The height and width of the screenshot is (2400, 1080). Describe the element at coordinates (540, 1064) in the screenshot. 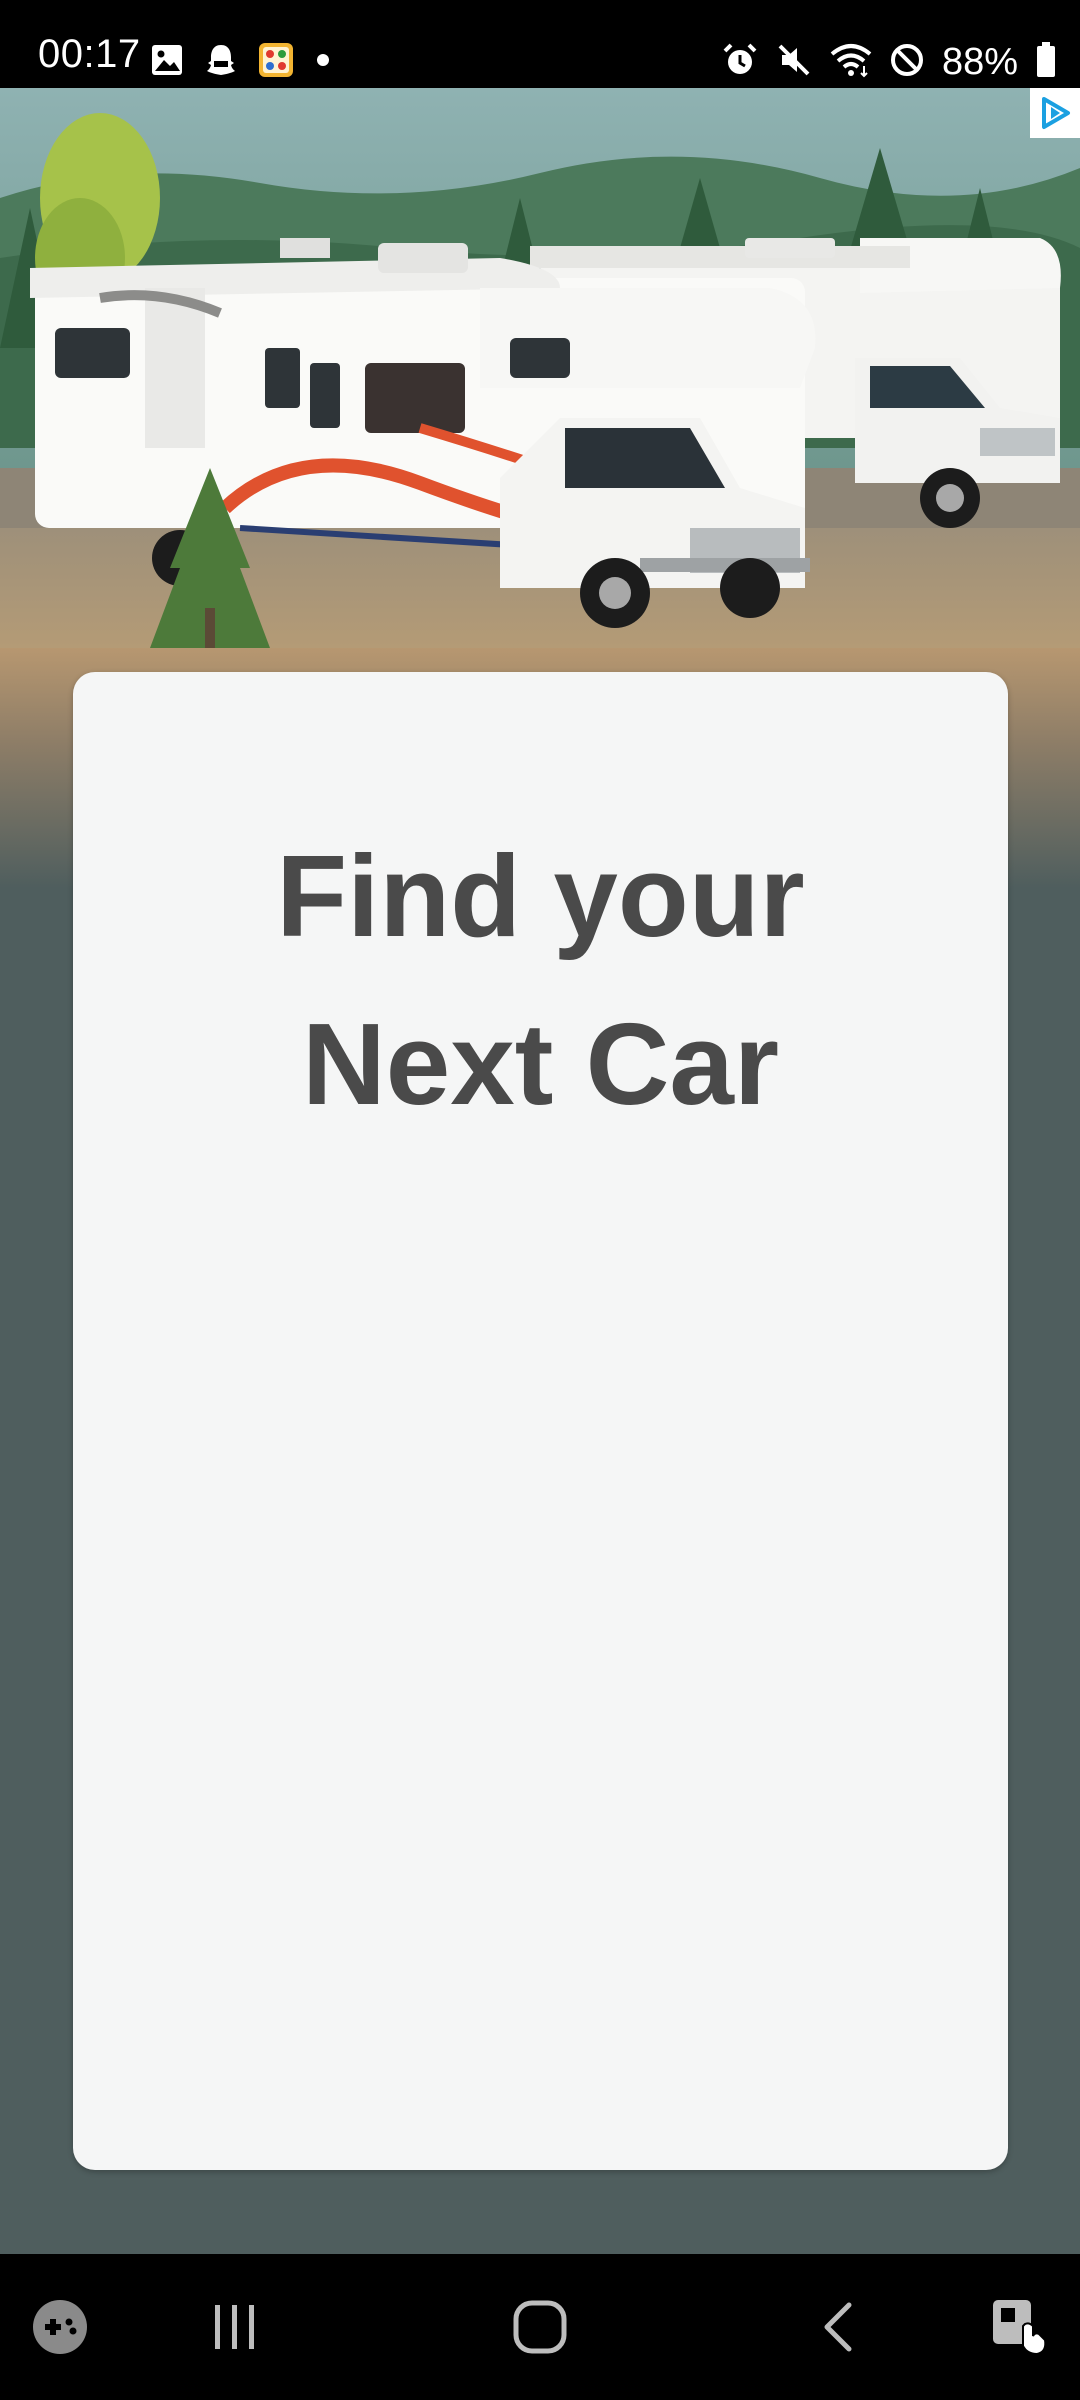

I see `title-line-2: Next Car` at that location.